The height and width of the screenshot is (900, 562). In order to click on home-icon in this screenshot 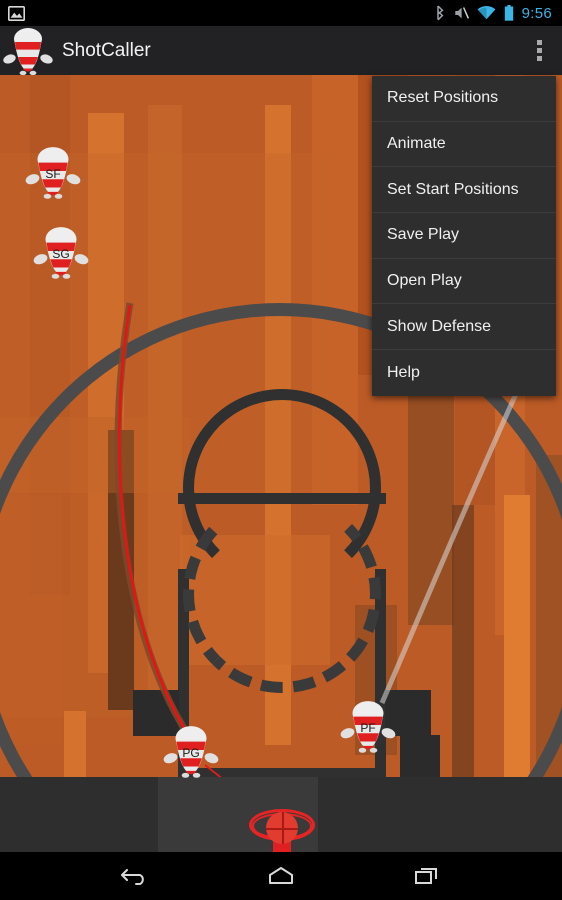, I will do `click(281, 875)`.